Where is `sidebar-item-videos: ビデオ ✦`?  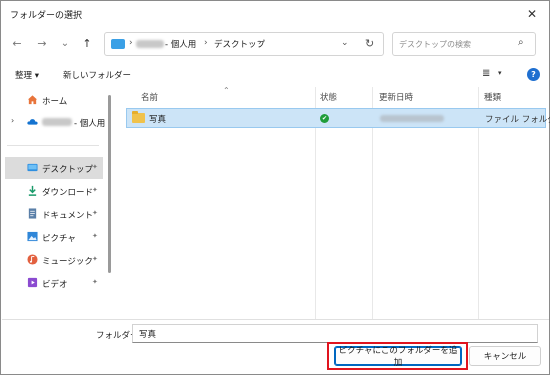 sidebar-item-videos: ビデオ ✦ is located at coordinates (54, 283).